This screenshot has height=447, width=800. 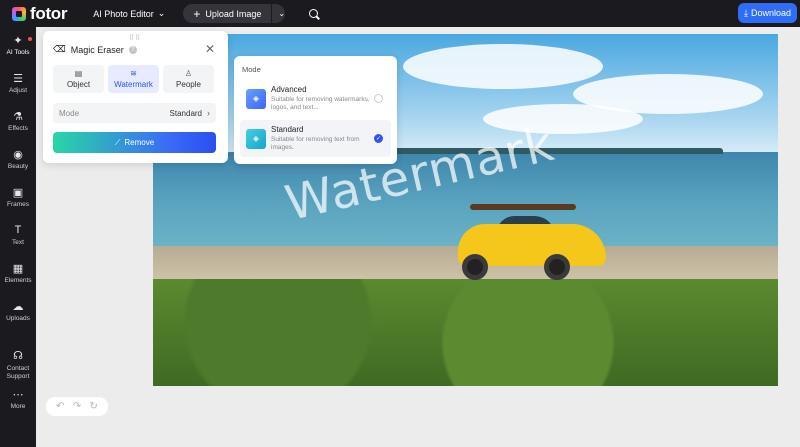 I want to click on option-name: Advanced, so click(x=289, y=89).